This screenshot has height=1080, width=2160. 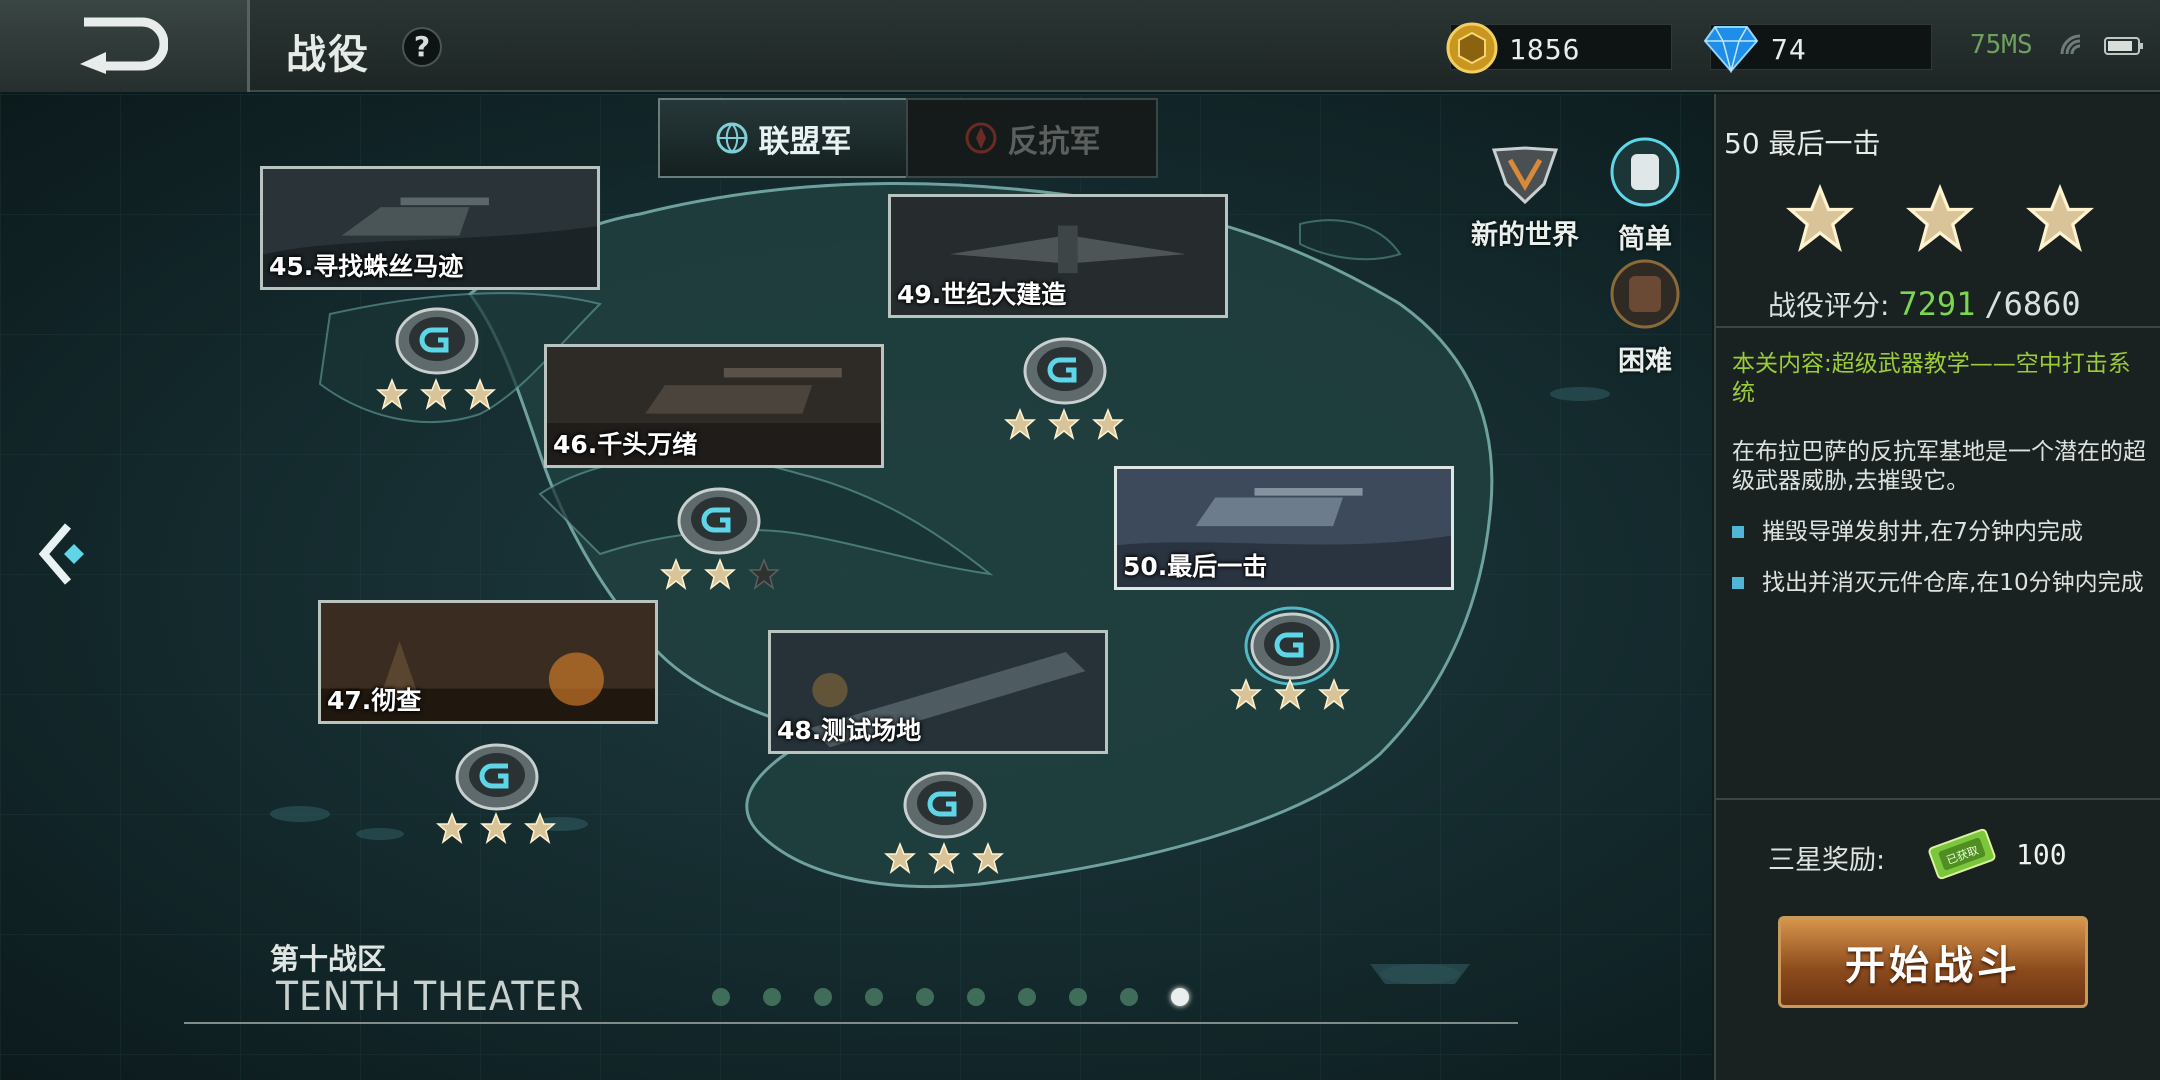 What do you see at coordinates (1829, 305) in the screenshot?
I see `rating-label: 战役评分:` at bounding box center [1829, 305].